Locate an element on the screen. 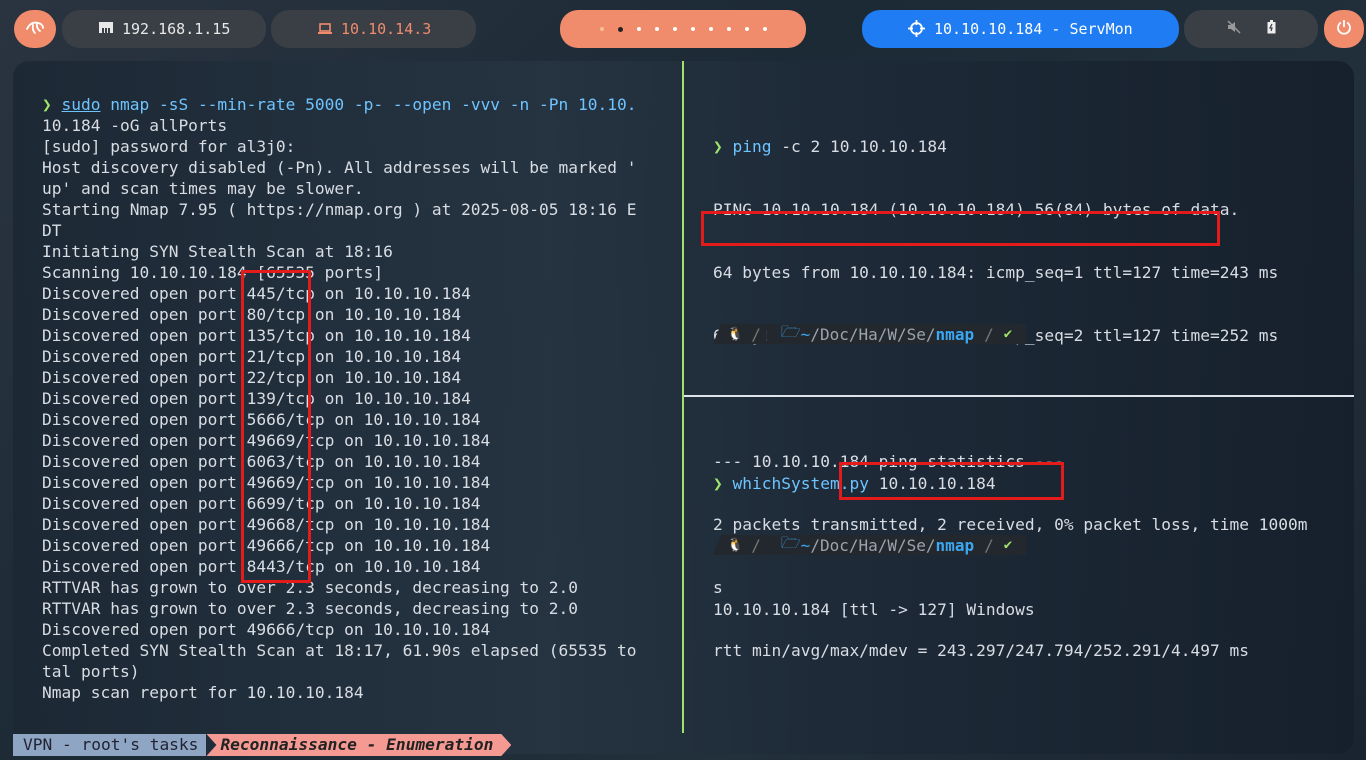  output-line: [sudo] password for al3j0: is located at coordinates (169, 146).